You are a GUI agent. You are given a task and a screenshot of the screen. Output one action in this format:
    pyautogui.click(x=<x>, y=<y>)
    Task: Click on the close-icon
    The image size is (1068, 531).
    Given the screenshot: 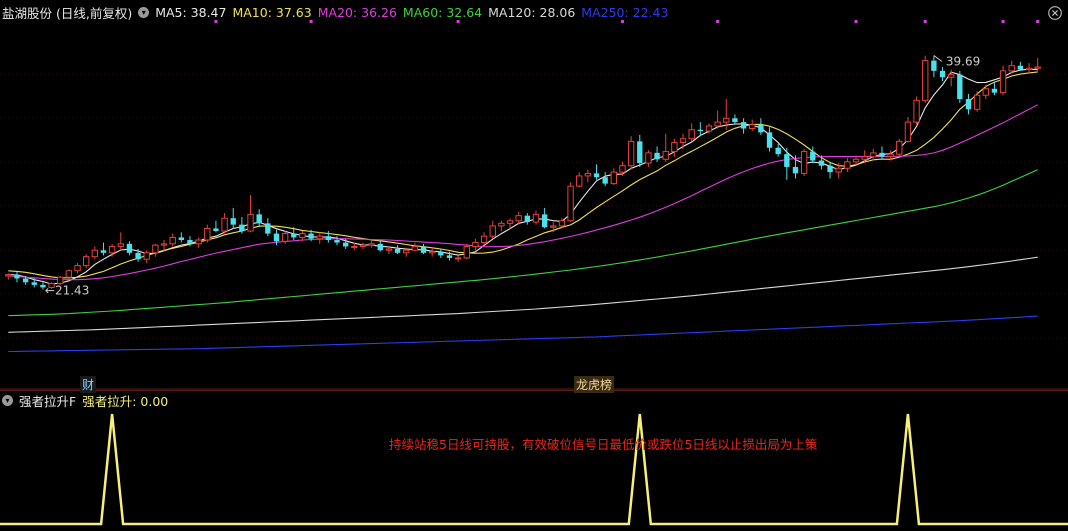 What is the action you would take?
    pyautogui.click(x=1055, y=13)
    